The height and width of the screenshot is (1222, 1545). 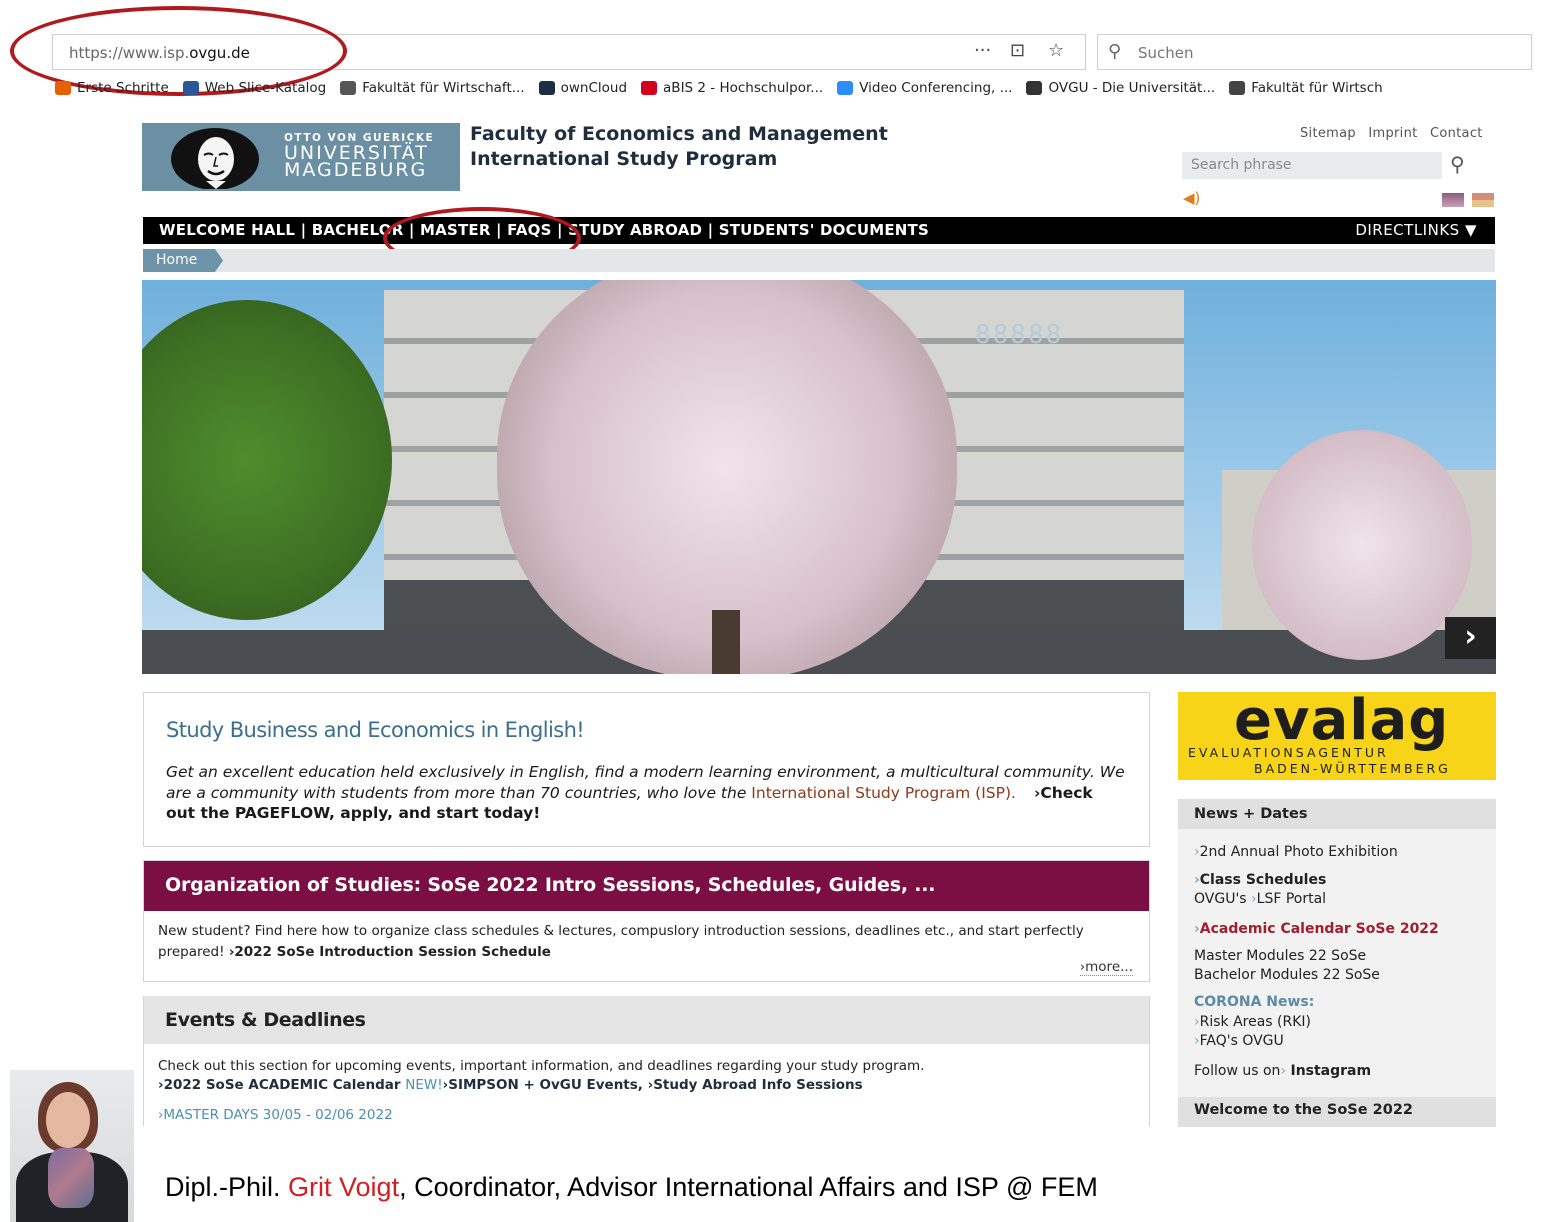 I want to click on bookmark-item: Erste Schritte, so click(x=112, y=88).